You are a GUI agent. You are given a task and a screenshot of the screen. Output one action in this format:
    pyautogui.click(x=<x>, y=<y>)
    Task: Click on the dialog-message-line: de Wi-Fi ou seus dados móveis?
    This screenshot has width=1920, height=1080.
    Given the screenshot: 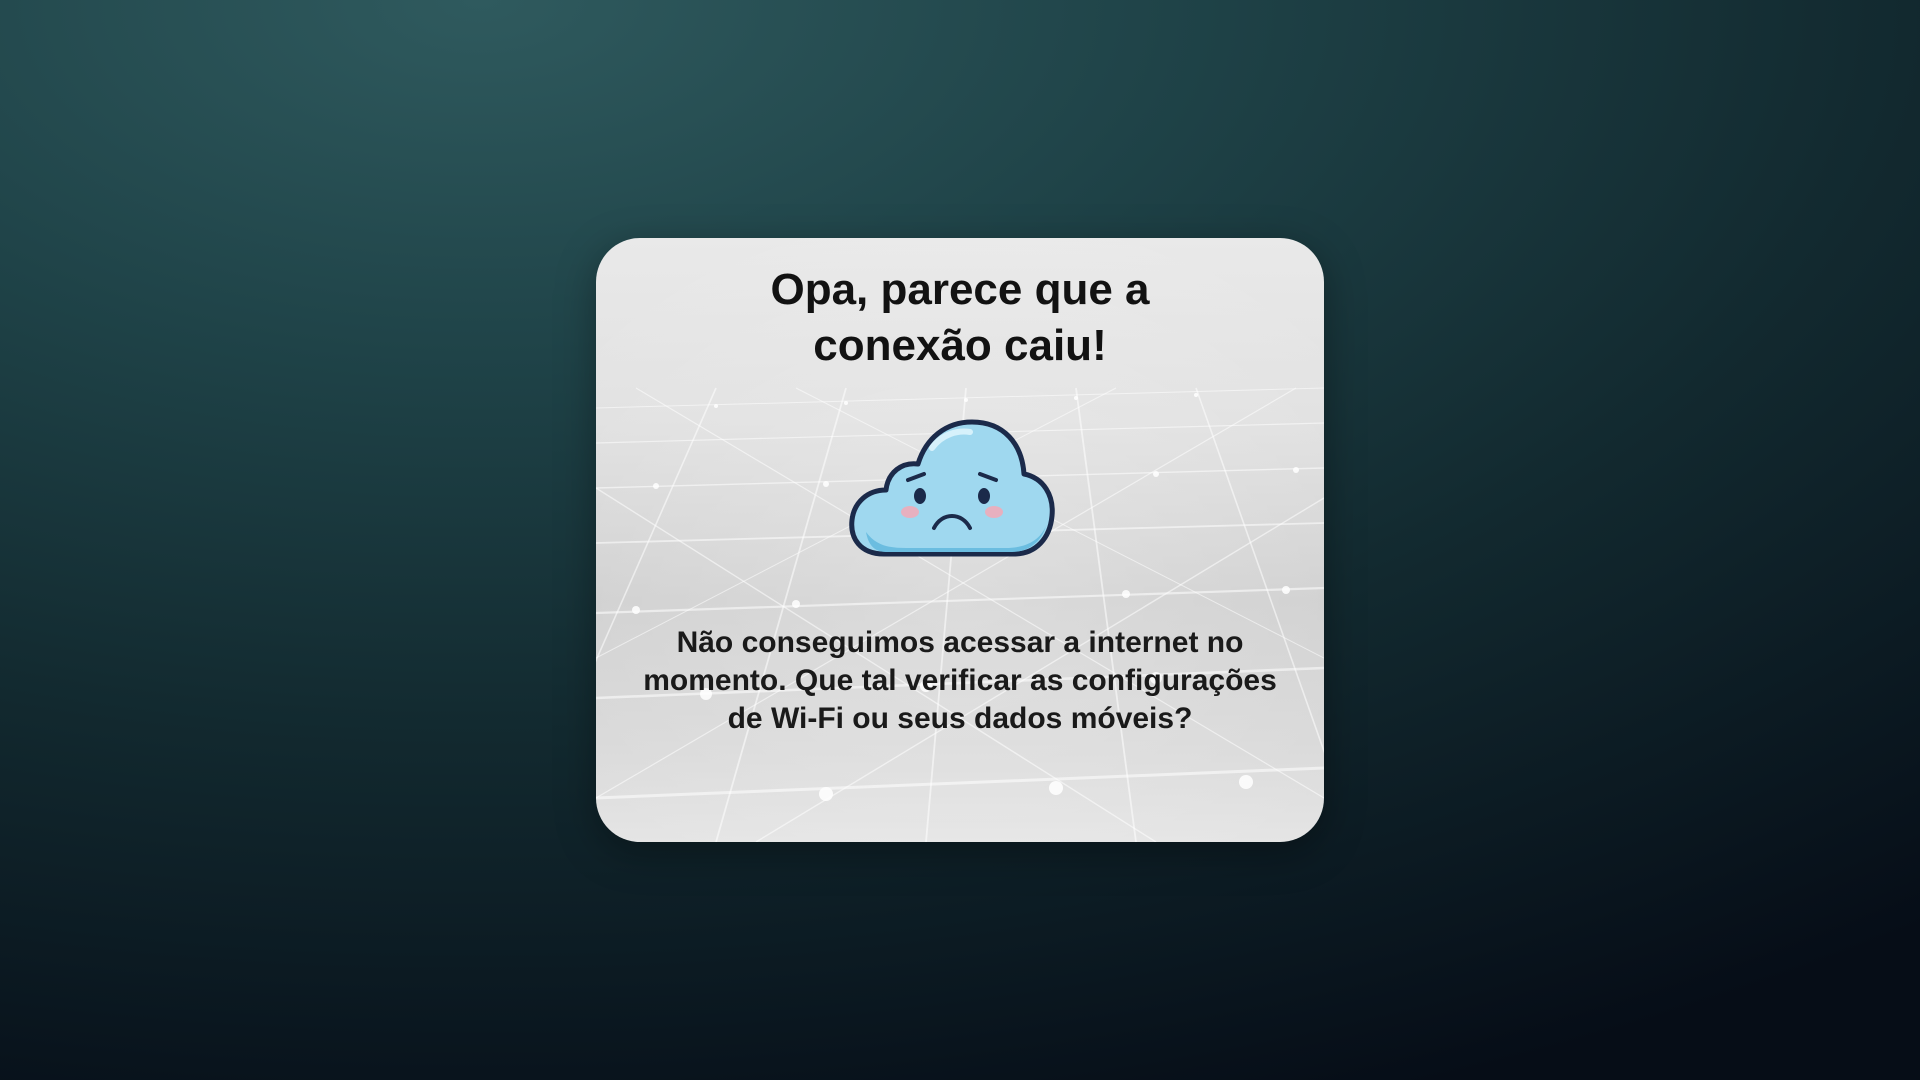 What is the action you would take?
    pyautogui.click(x=960, y=718)
    